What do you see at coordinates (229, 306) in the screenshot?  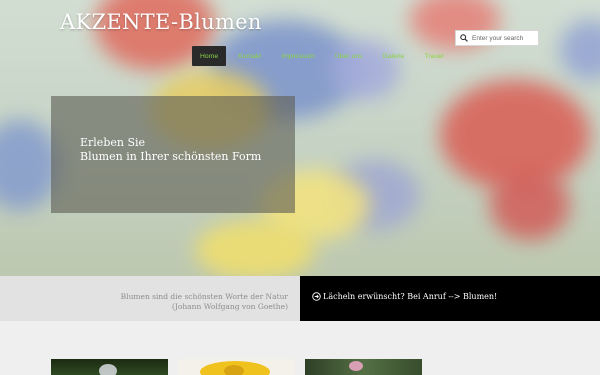 I see `quote-line-2: (Johann Wolfgang von Goethe)` at bounding box center [229, 306].